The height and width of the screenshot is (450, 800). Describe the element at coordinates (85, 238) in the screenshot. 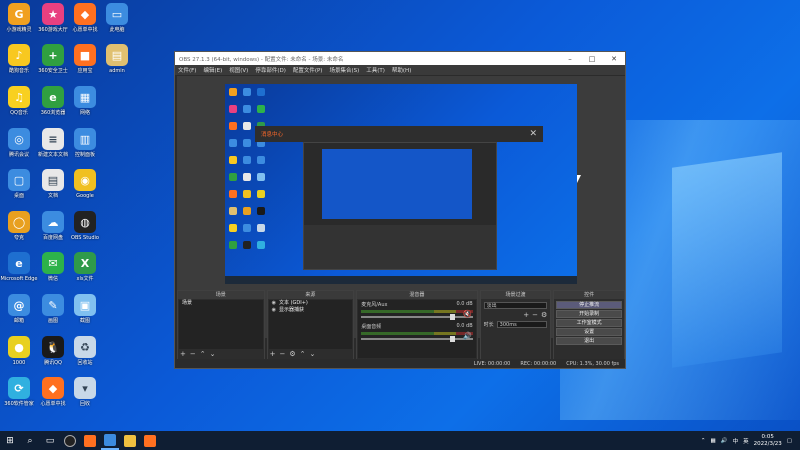

I see `shortcut-label: OBS Studio` at that location.